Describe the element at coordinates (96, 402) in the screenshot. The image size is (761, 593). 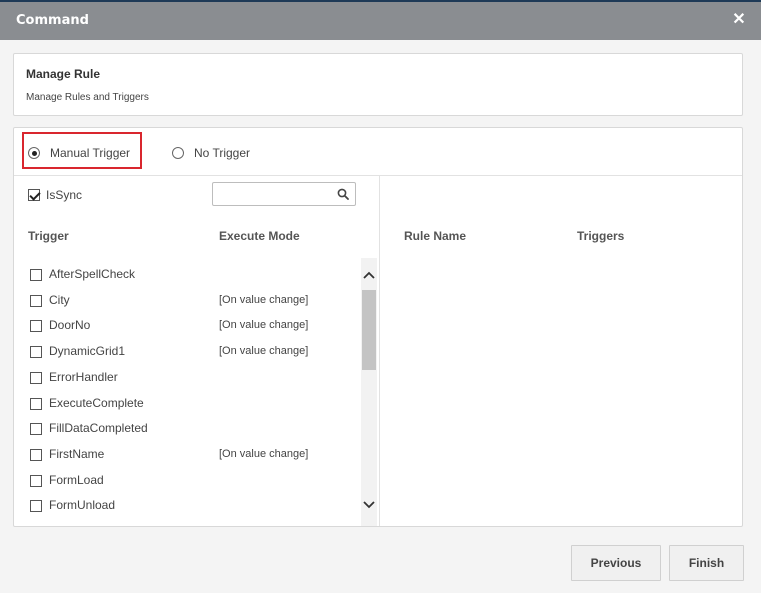
I see `trigger-name: ExecuteComplete` at that location.